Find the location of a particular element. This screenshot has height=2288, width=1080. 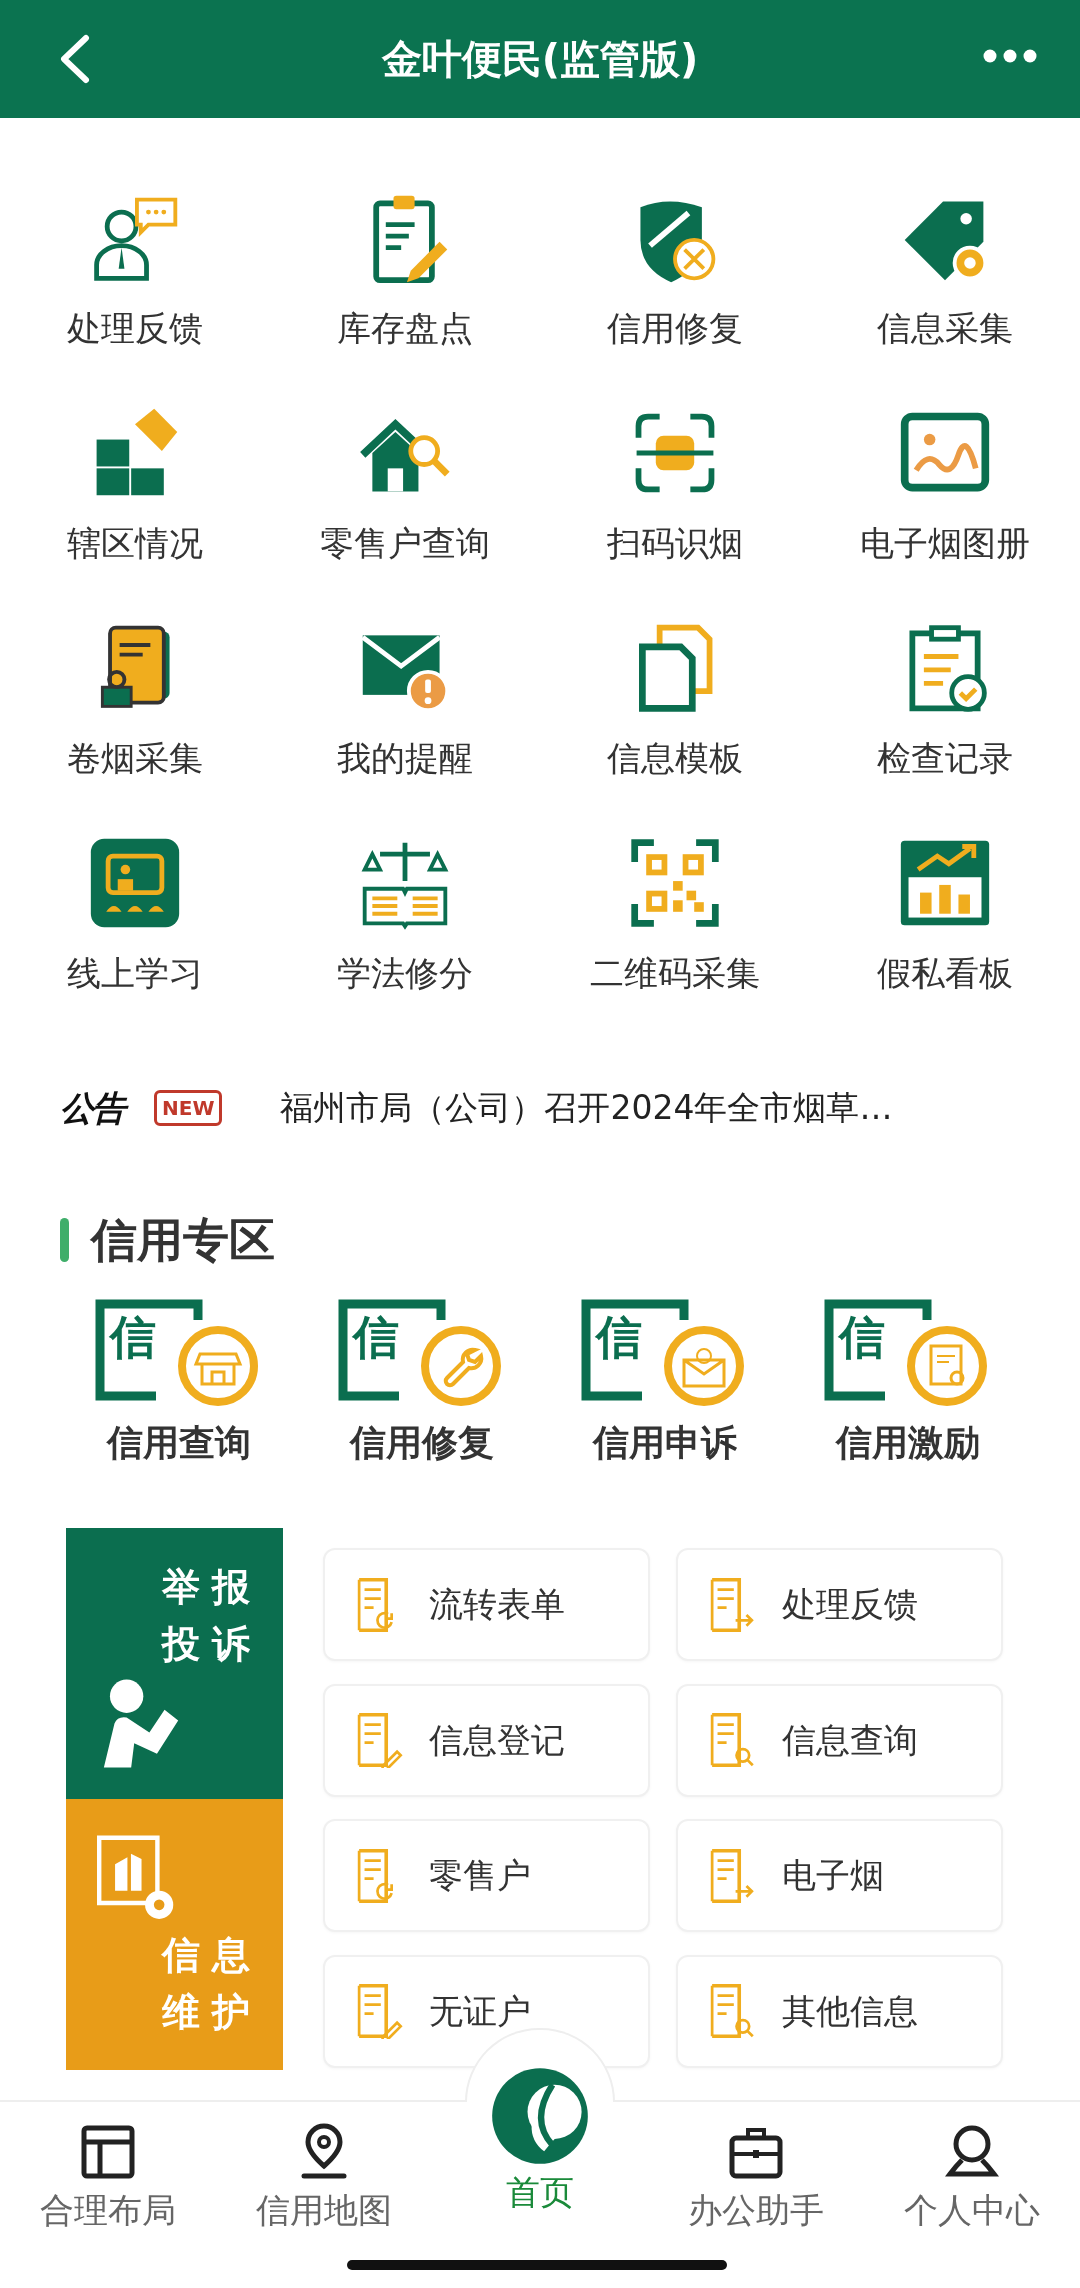

quick-link-card: 其他信息 is located at coordinates (839, 2011).